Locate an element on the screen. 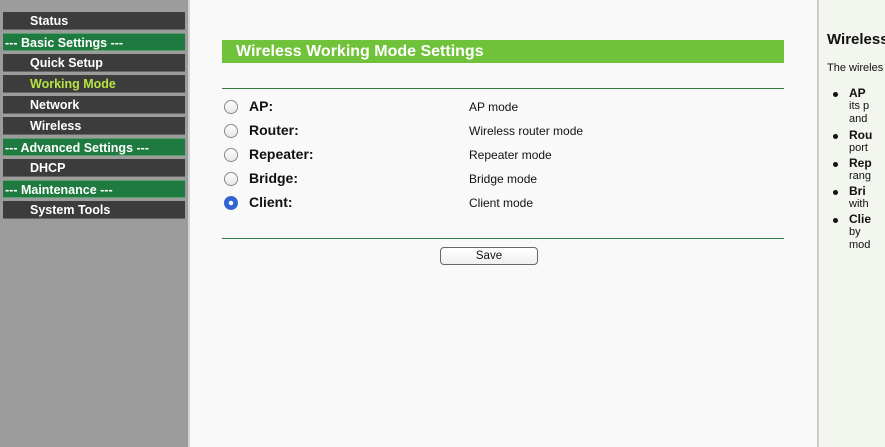 This screenshot has height=447, width=885. ap-description: AP mode is located at coordinates (494, 107).